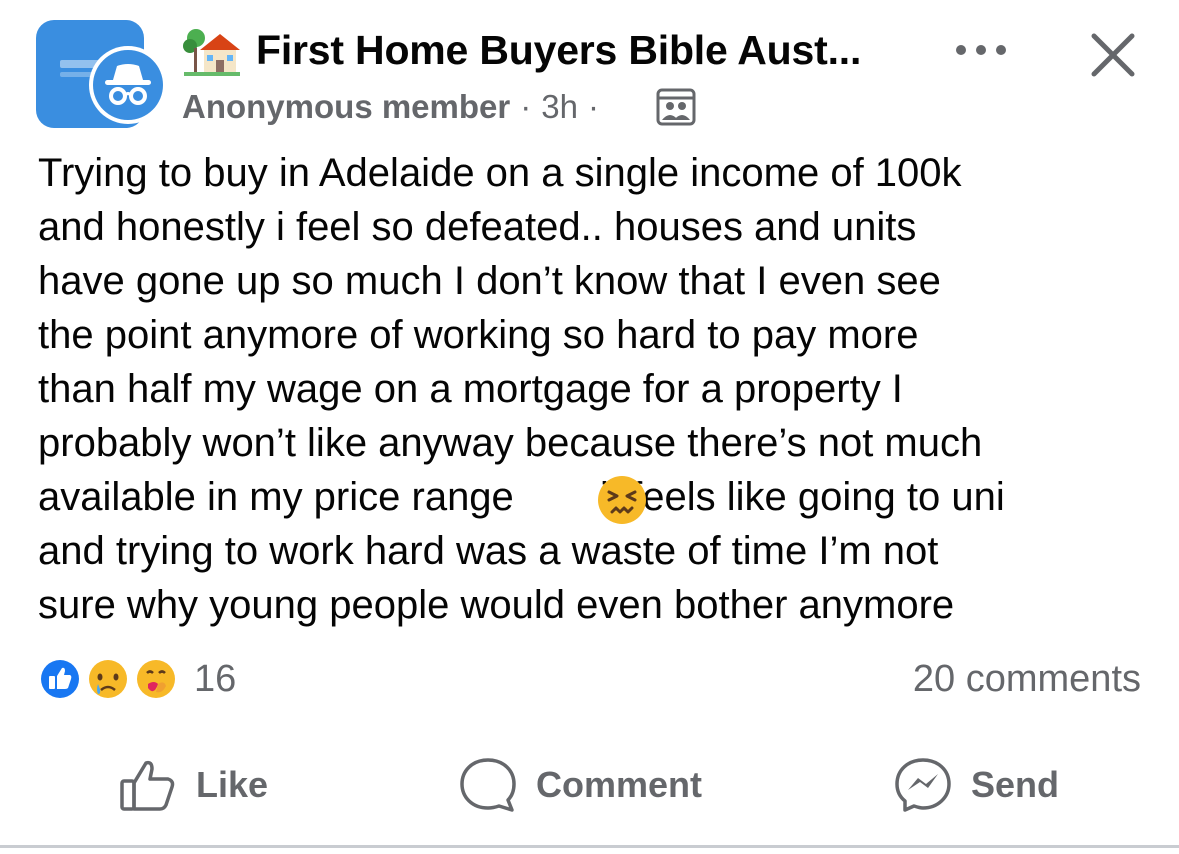 This screenshot has height=854, width=1179. Describe the element at coordinates (232, 784) in the screenshot. I see `like-label: Like` at that location.